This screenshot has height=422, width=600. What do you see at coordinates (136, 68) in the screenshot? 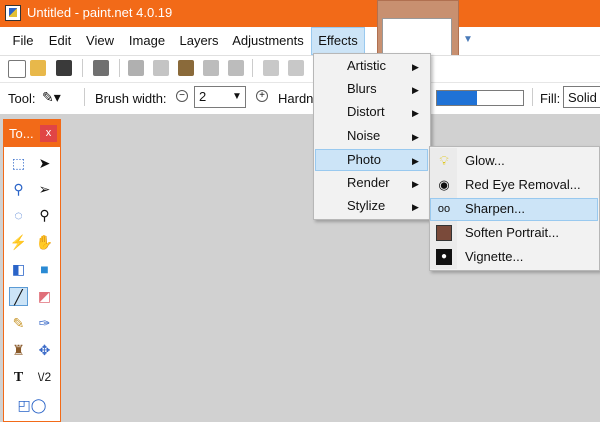
I see `cut-icon` at bounding box center [136, 68].